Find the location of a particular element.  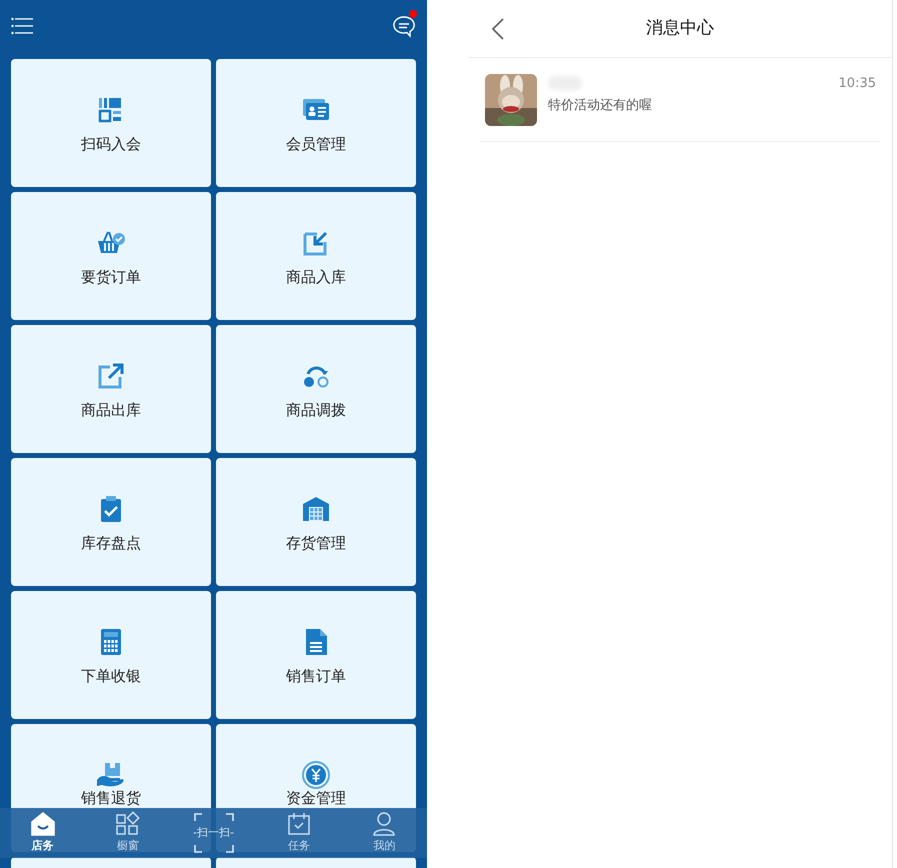

calendar-check-icon is located at coordinates (299, 824).